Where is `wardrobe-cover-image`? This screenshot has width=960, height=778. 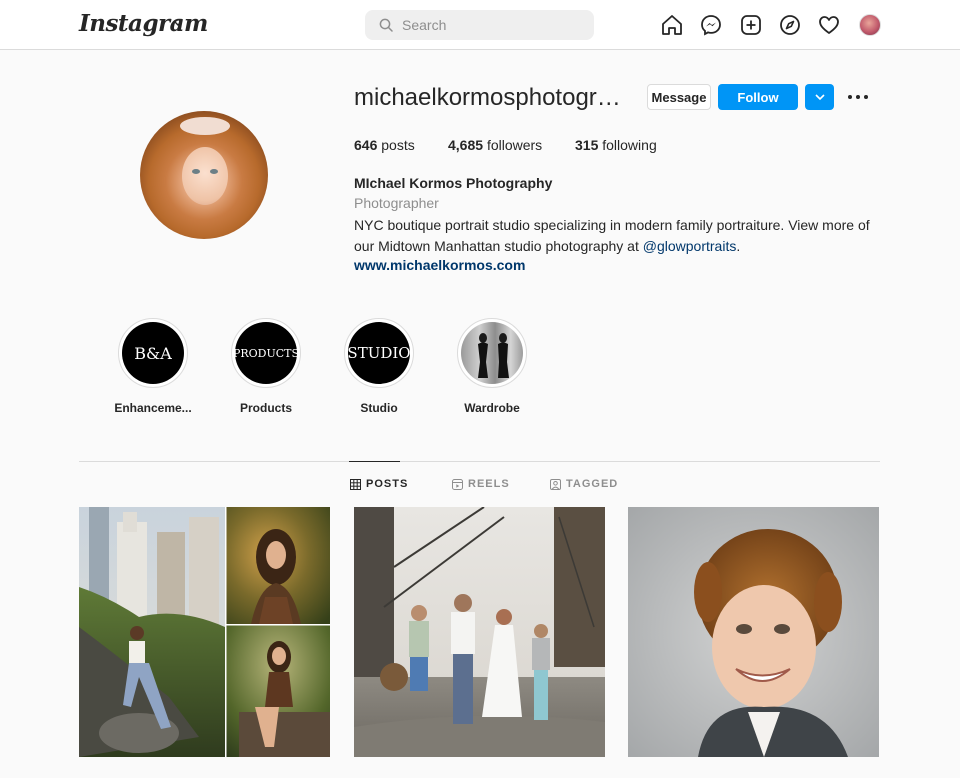 wardrobe-cover-image is located at coordinates (492, 353).